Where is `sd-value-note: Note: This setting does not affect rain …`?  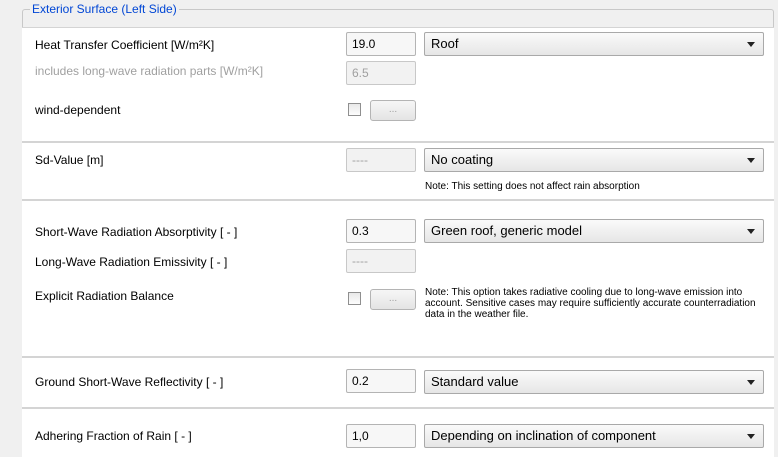 sd-value-note: Note: This setting does not affect rain … is located at coordinates (532, 186).